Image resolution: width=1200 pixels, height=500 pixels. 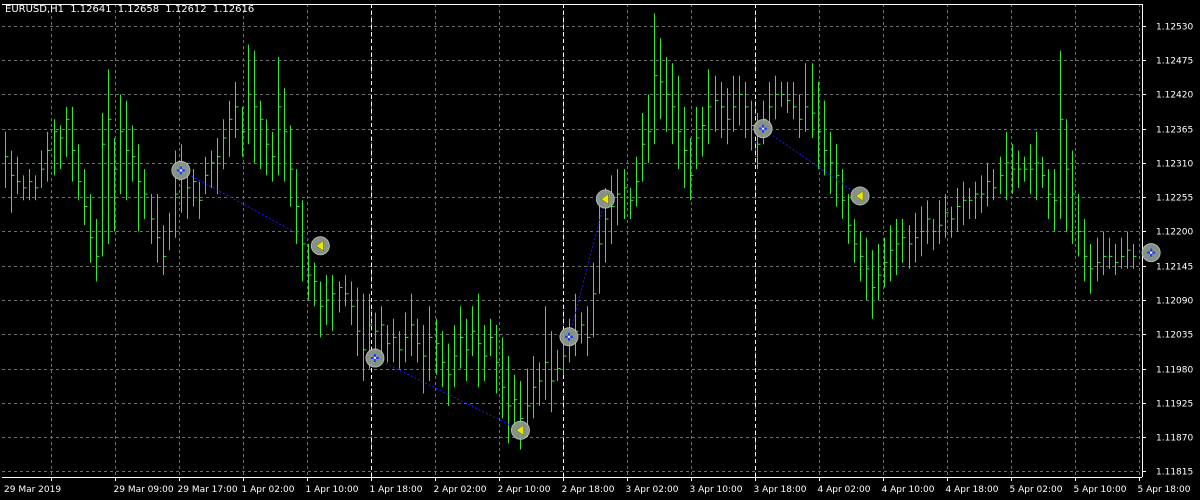 What do you see at coordinates (1174, 199) in the screenshot?
I see `y-tick-label: 1.12255` at bounding box center [1174, 199].